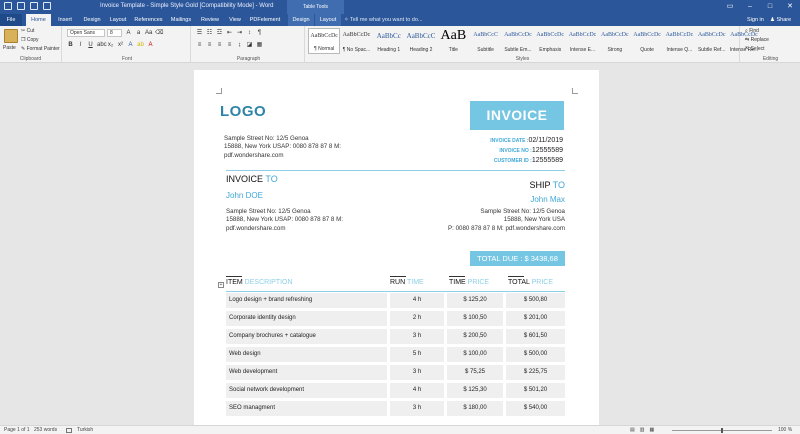 The height and width of the screenshot is (434, 800). Describe the element at coordinates (110, 45) in the screenshot. I see `subscript-icon: x₂` at that location.